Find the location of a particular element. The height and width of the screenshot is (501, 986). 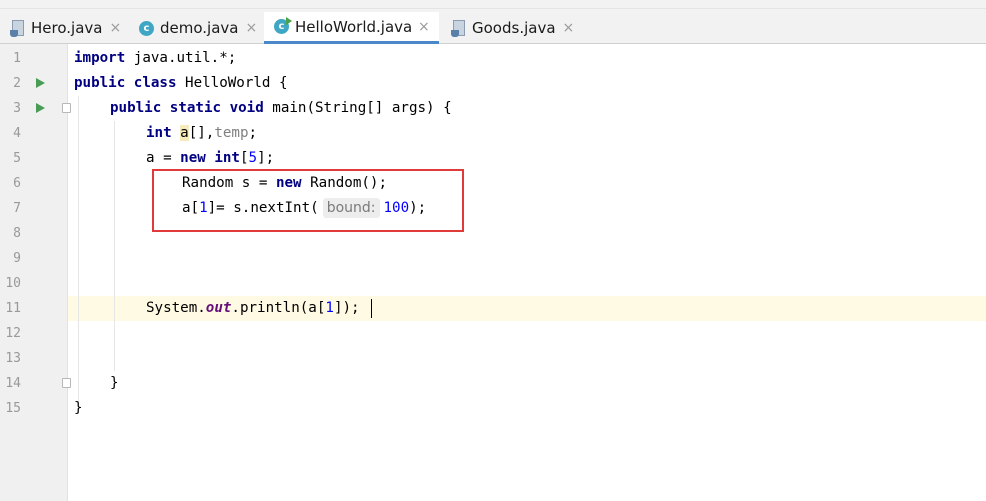

line-number: 7 is located at coordinates (17, 208).